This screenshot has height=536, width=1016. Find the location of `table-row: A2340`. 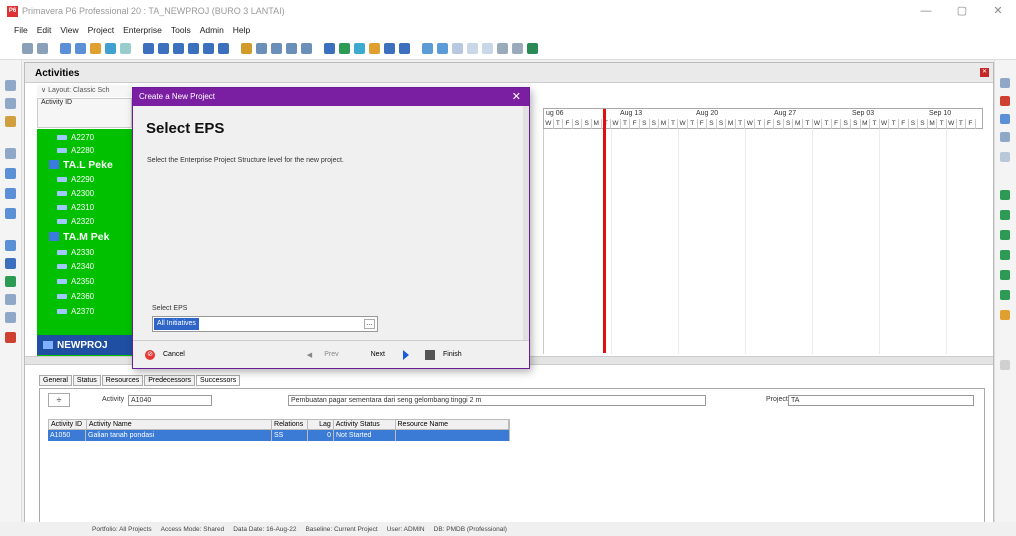

table-row: A2340 is located at coordinates (90, 266).